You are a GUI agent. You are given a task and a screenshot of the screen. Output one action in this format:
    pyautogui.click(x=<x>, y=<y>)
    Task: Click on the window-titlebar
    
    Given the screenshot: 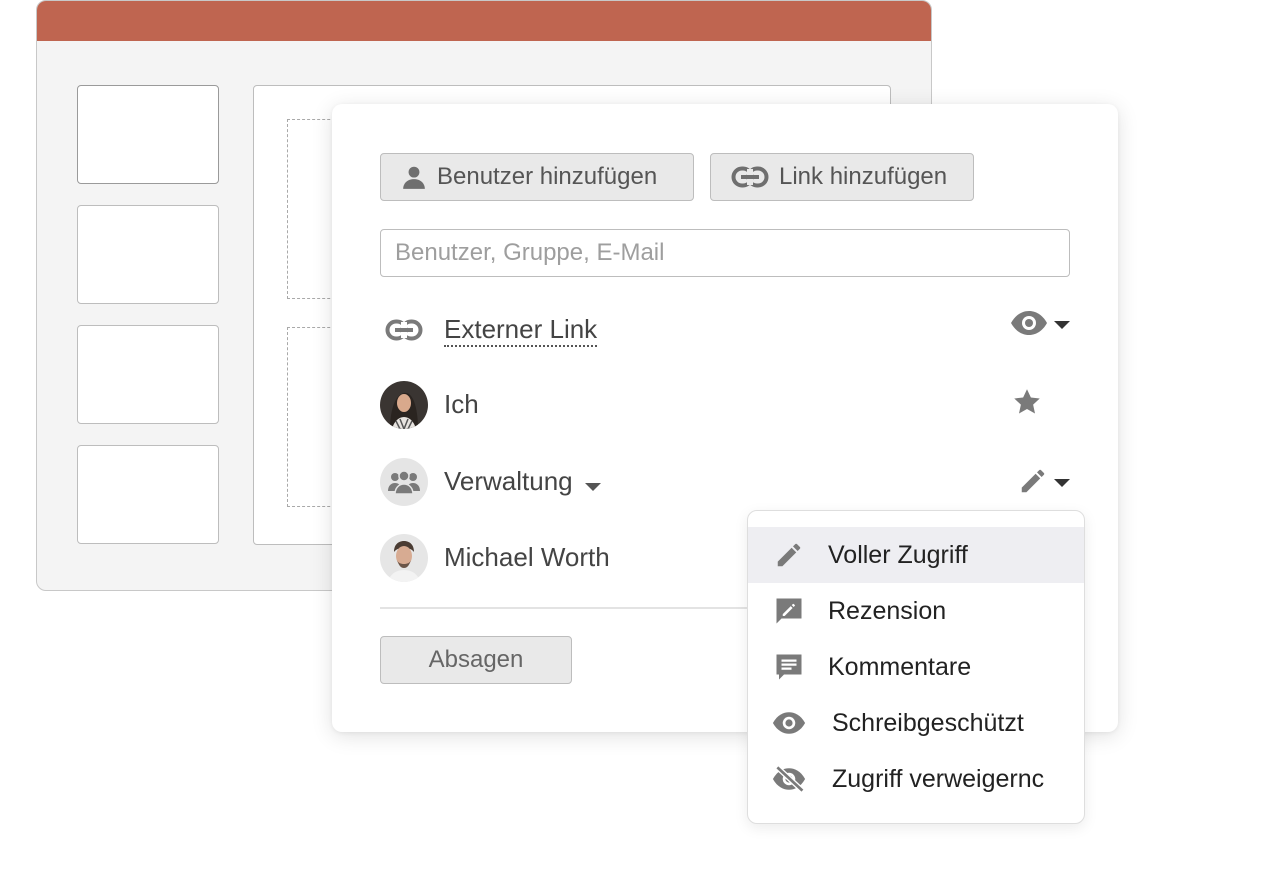 What is the action you would take?
    pyautogui.click(x=484, y=21)
    